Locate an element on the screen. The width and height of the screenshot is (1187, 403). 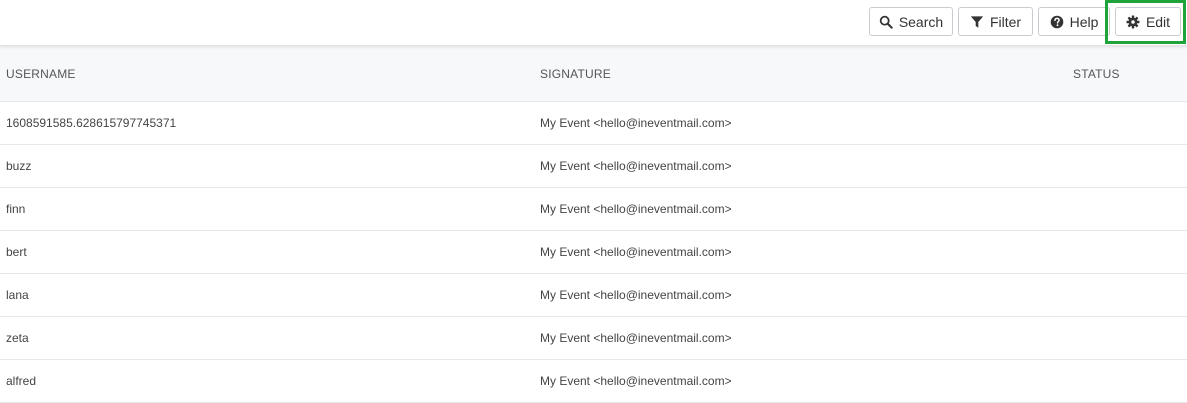
table-row: finn My Event <hello@ineventmail.com> is located at coordinates (593, 209).